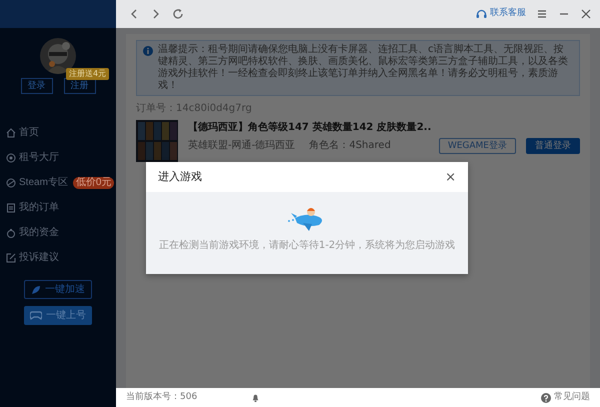  Describe the element at coordinates (307, 245) in the screenshot. I see `loading-message: 正在检测当前游戏环境，请耐心等待1-2分钟，系统将为您启动游戏` at that location.